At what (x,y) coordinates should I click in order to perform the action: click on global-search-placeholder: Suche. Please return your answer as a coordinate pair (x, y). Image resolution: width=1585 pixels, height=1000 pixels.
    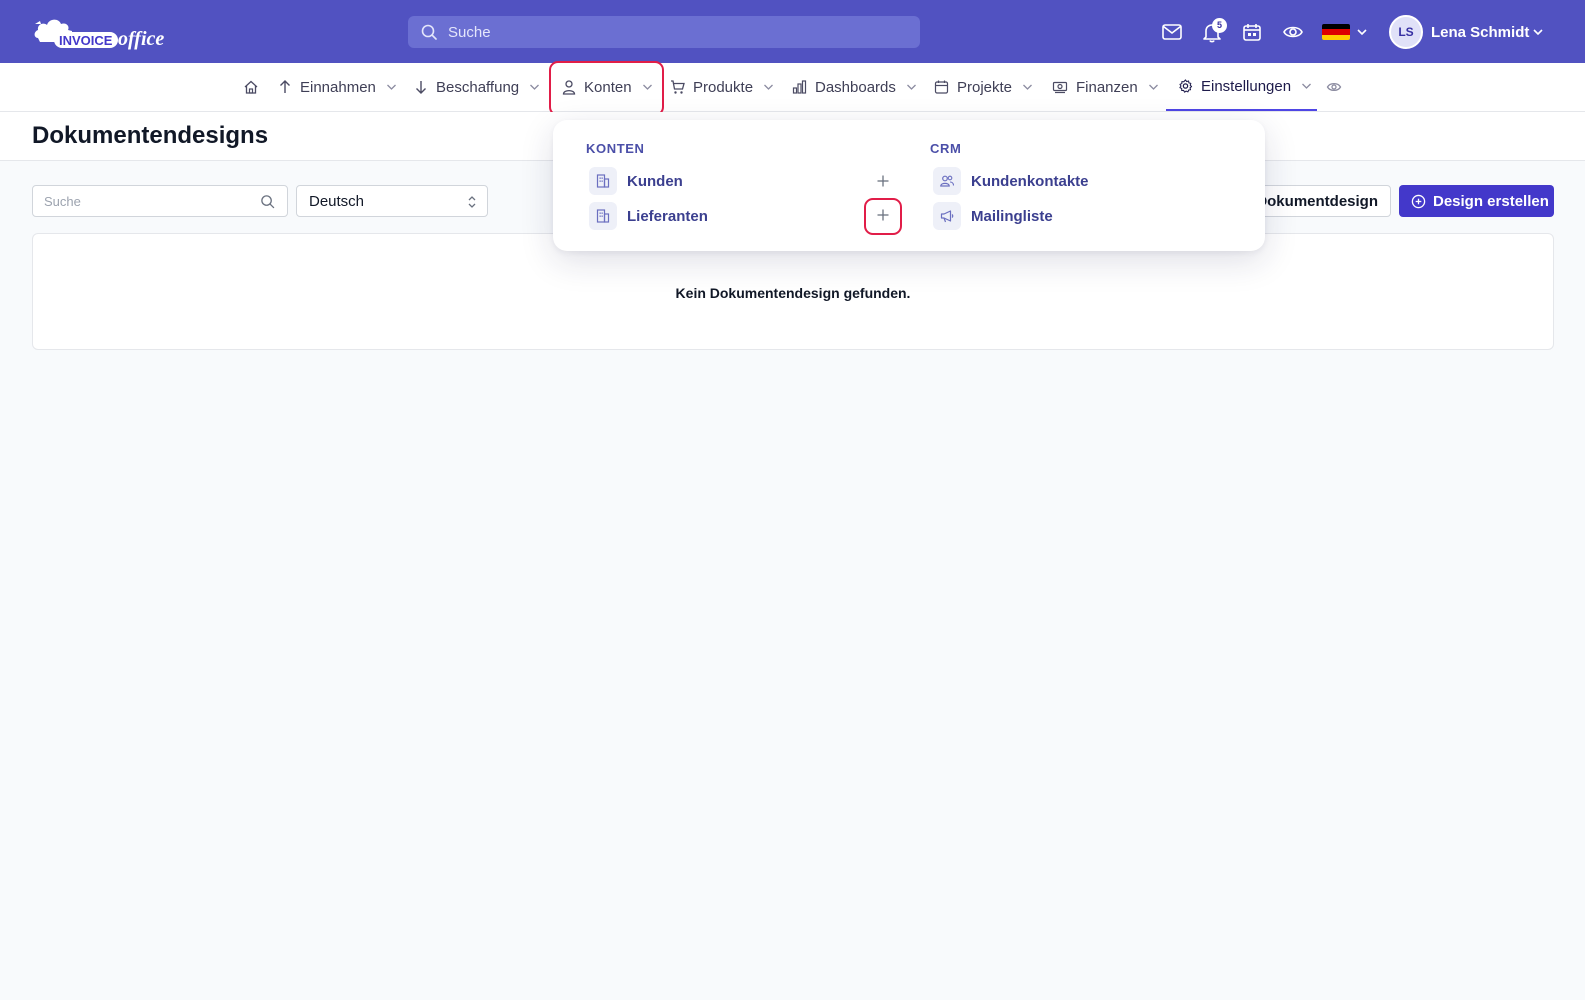
    Looking at the image, I should click on (469, 32).